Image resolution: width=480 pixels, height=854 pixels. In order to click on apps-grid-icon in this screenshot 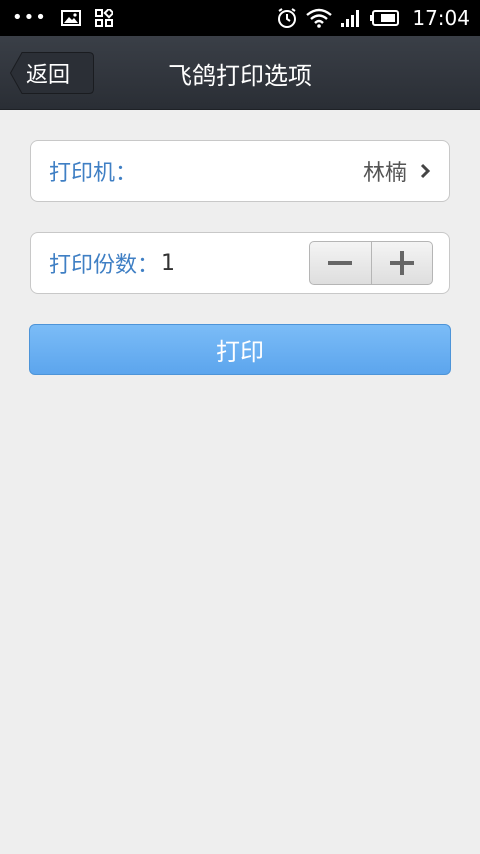, I will do `click(103, 18)`.